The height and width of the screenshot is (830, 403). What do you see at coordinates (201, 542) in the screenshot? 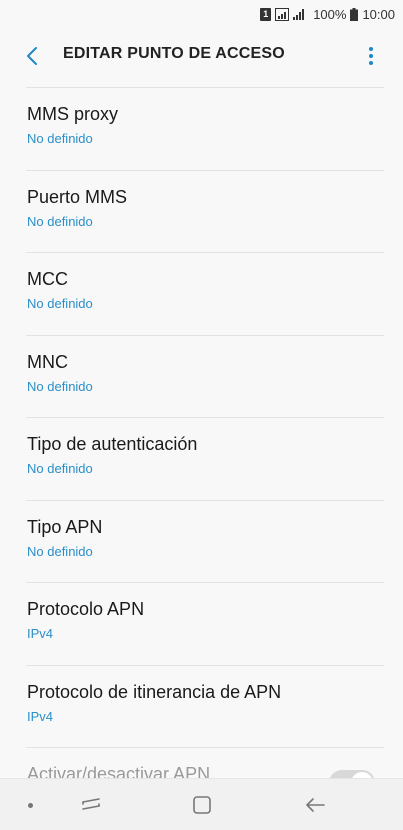
I see `list-item-apn-type: Tipo APN No definido` at bounding box center [201, 542].